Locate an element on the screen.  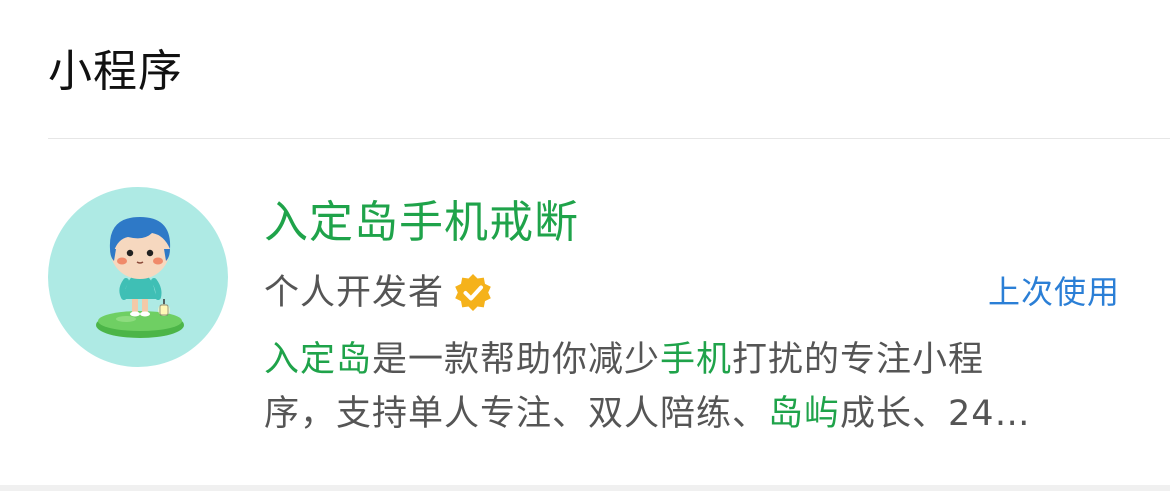
verified-badge-icon is located at coordinates (473, 293).